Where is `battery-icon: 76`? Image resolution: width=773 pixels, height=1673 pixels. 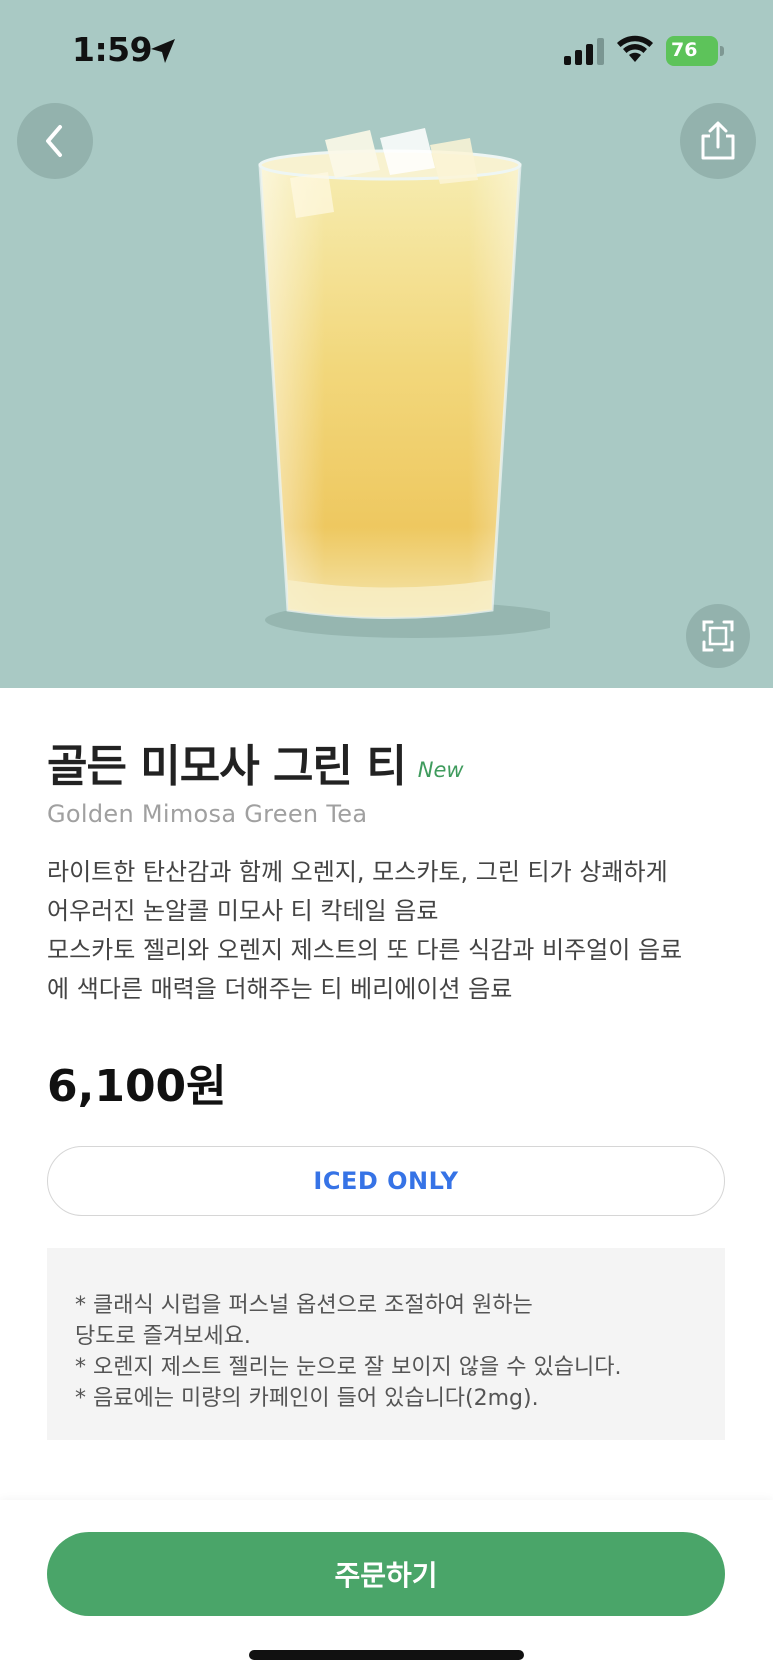 battery-icon: 76 is located at coordinates (692, 51).